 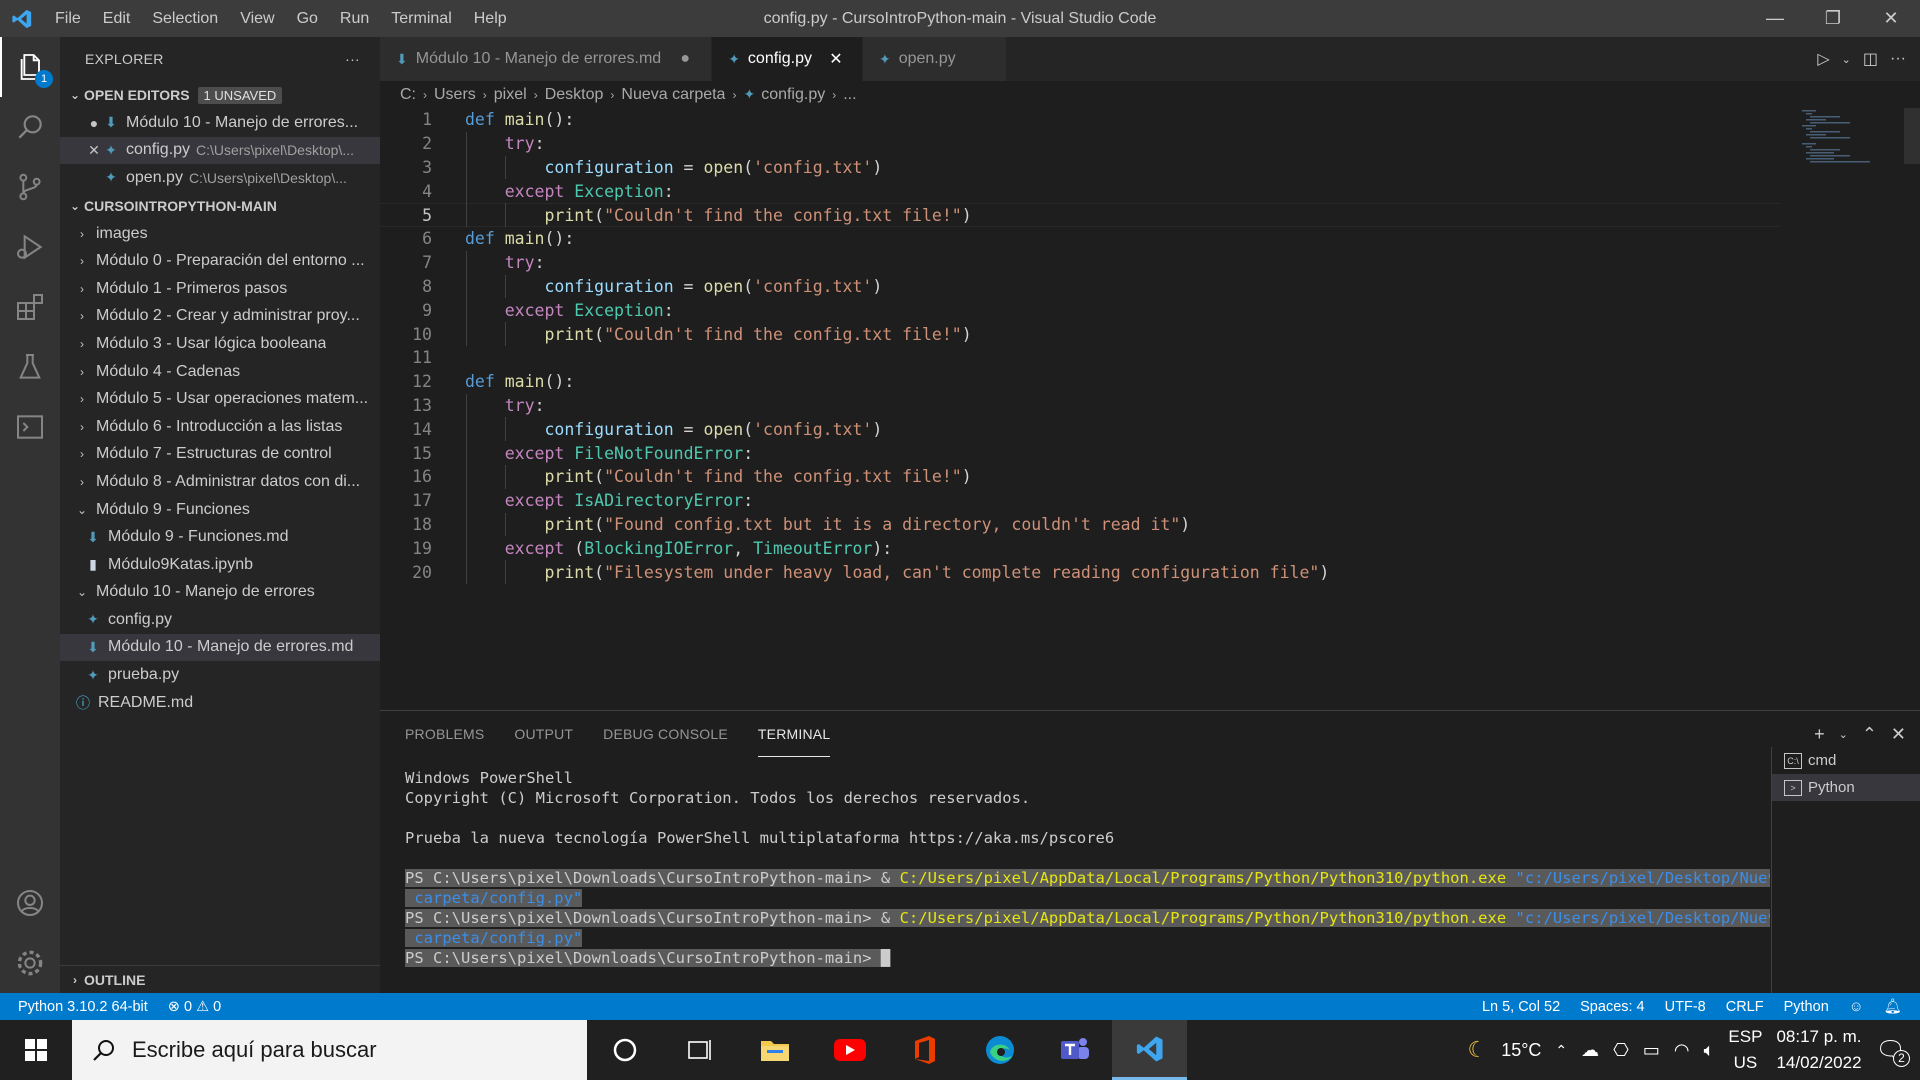 What do you see at coordinates (220, 206) in the screenshot?
I see `project-header: ⌄ CURSOINTROPYTHON-MAIN` at bounding box center [220, 206].